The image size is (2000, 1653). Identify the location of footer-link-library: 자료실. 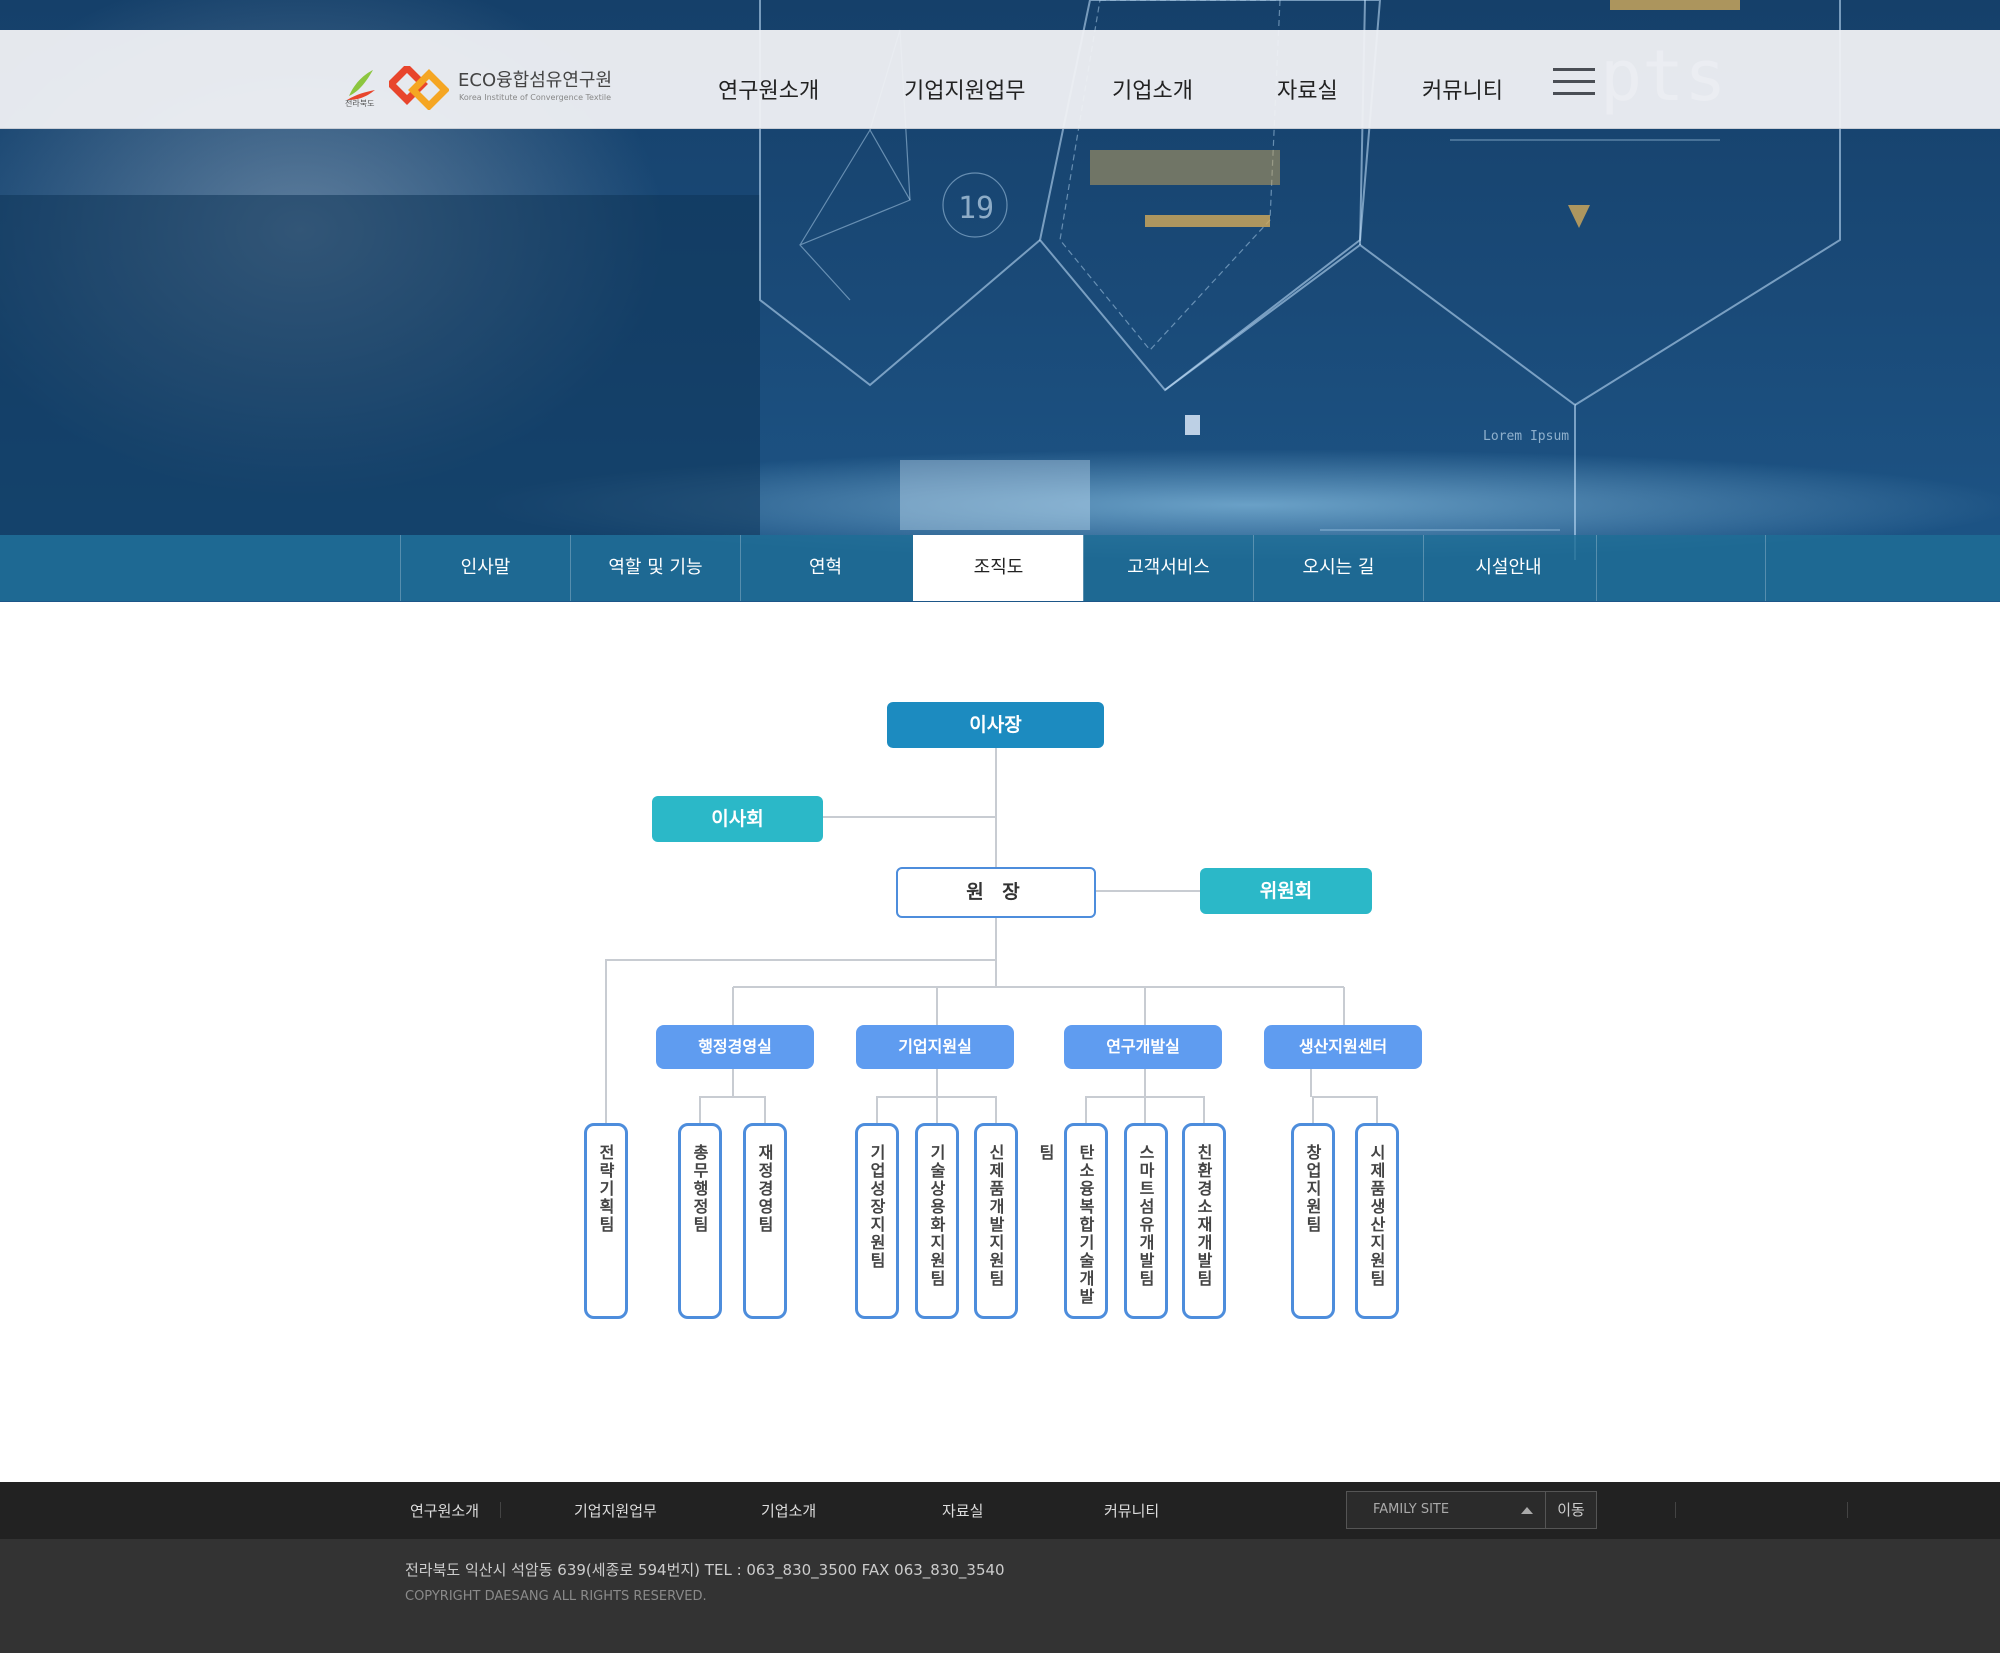
(962, 1510).